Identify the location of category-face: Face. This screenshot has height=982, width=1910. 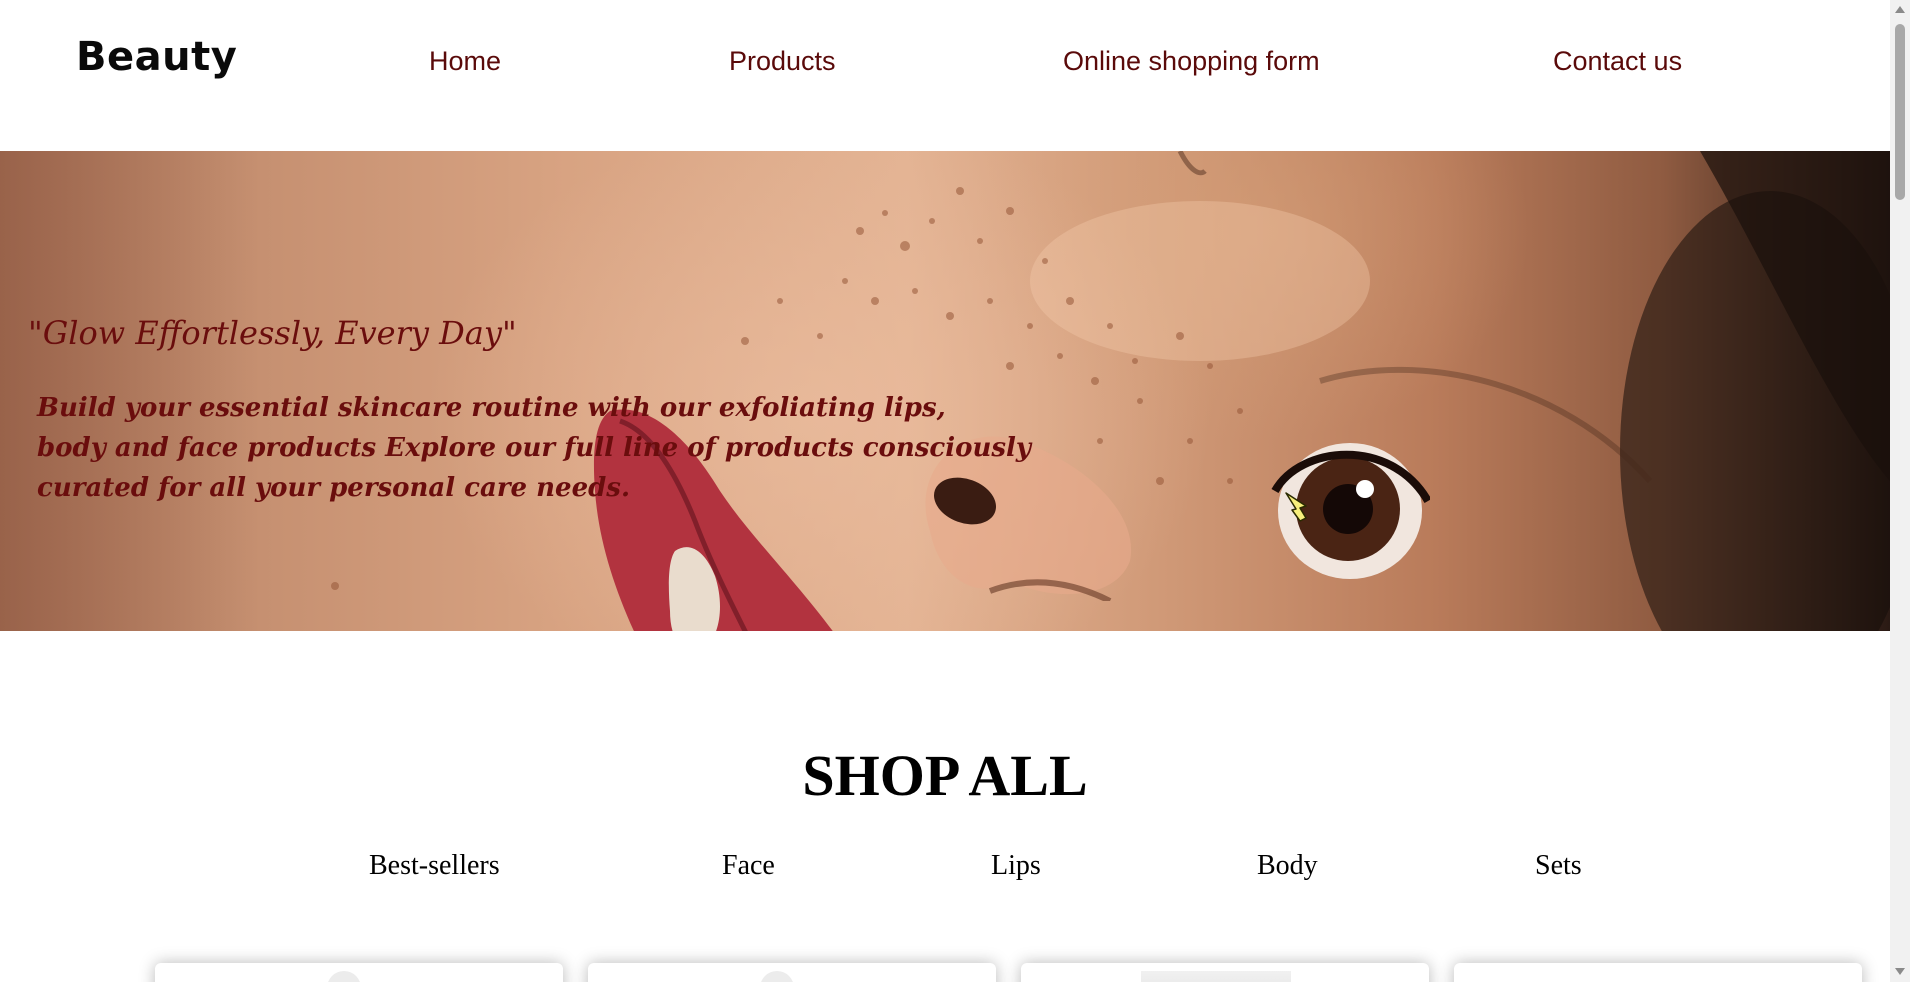
(748, 866).